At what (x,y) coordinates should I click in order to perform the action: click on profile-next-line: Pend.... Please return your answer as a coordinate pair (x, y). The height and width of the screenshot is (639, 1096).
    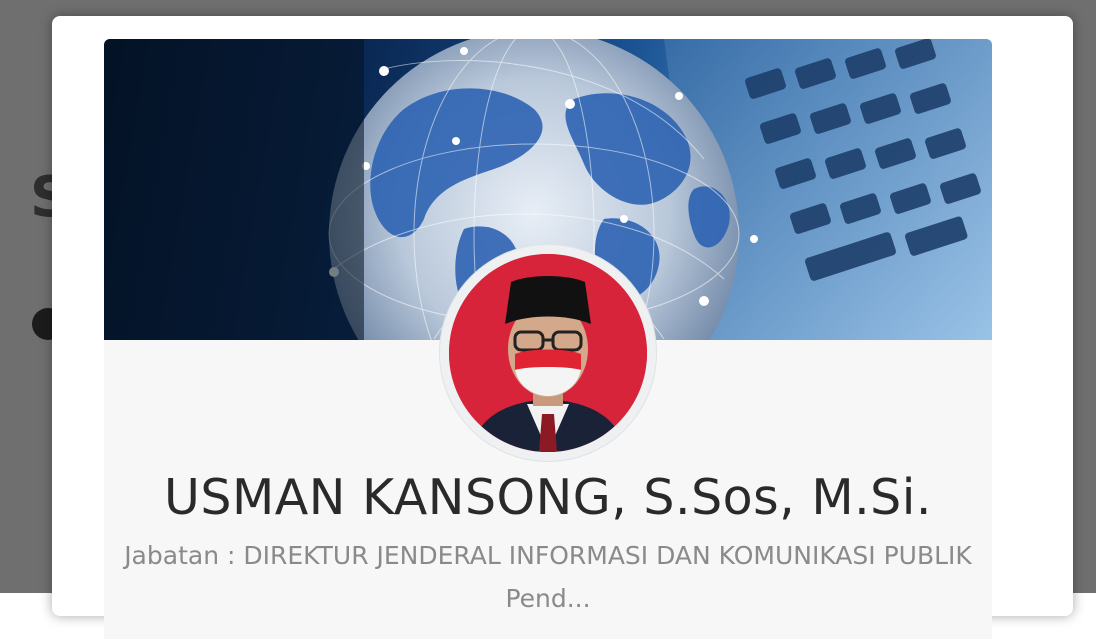
    Looking at the image, I should click on (548, 598).